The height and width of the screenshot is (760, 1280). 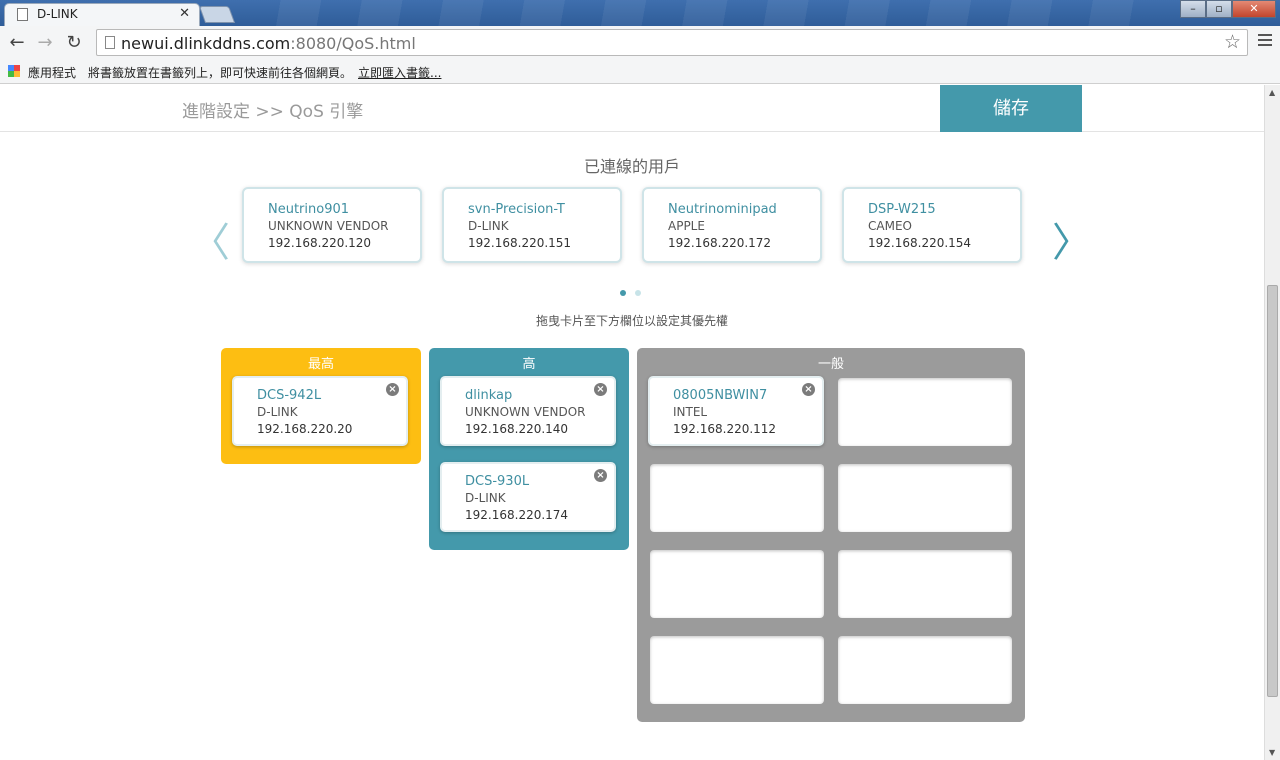 I want to click on device-name: dlinkap, so click(x=489, y=395).